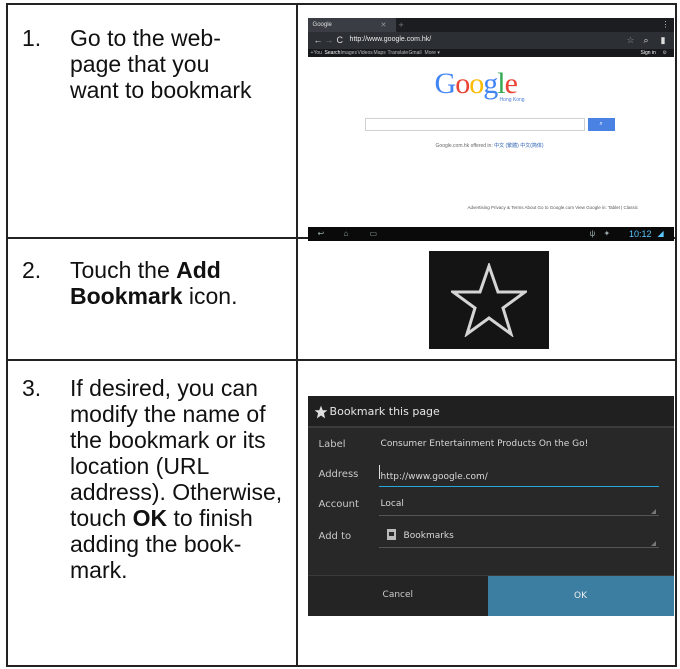  What do you see at coordinates (349, 53) in the screenshot?
I see `link-images: Images` at bounding box center [349, 53].